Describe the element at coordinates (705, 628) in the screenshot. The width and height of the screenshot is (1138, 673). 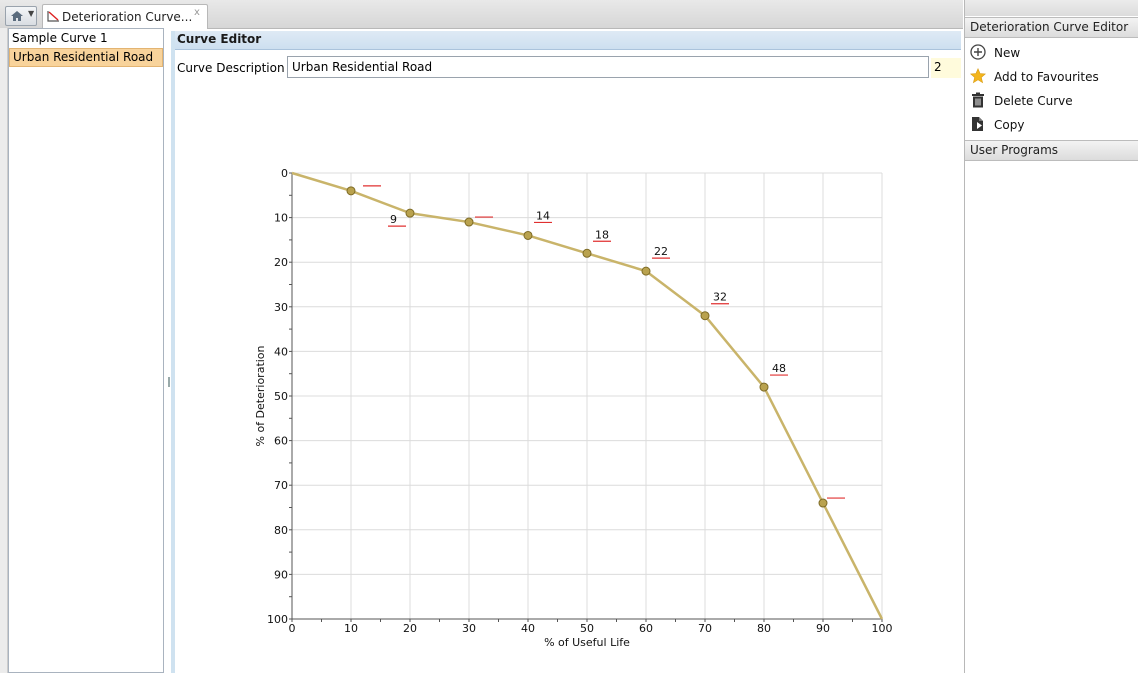
I see `x-tick-label: 70` at that location.